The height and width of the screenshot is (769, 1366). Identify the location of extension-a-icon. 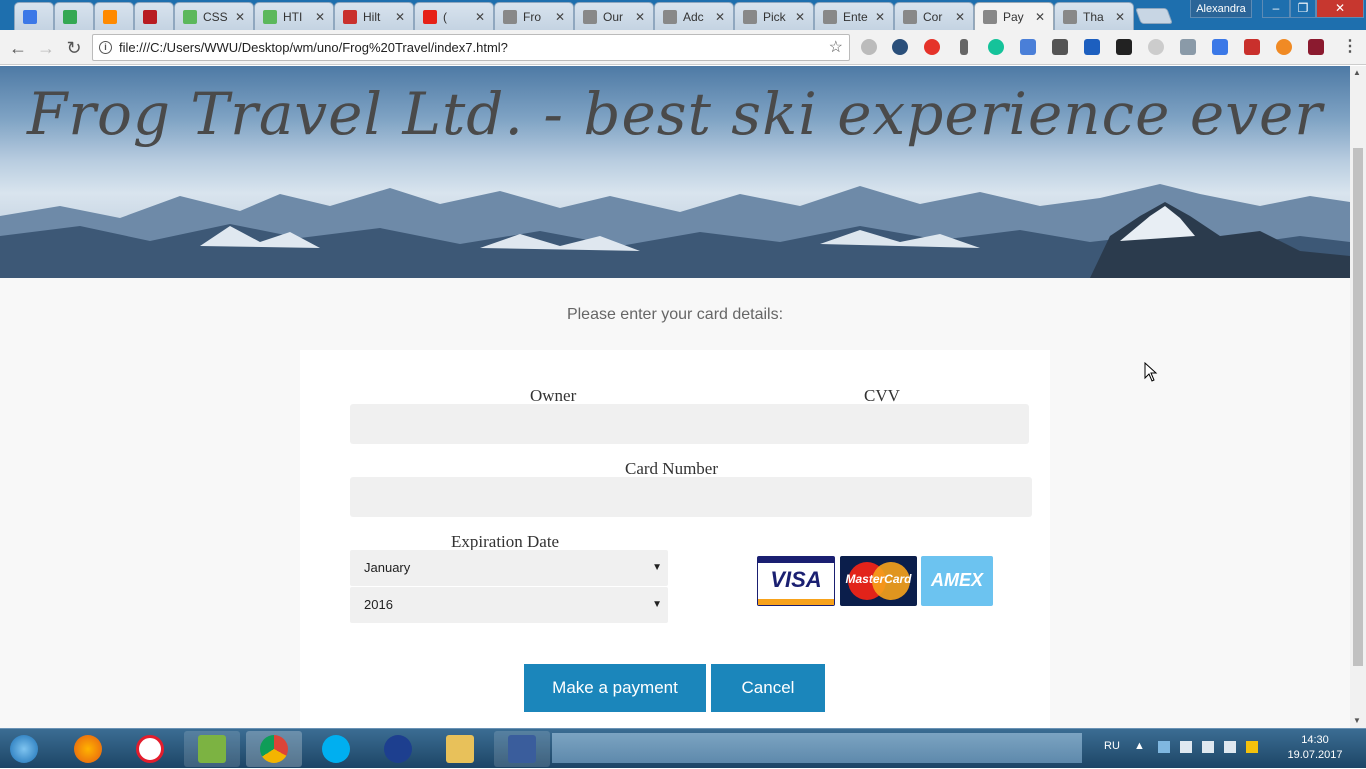
(1220, 47).